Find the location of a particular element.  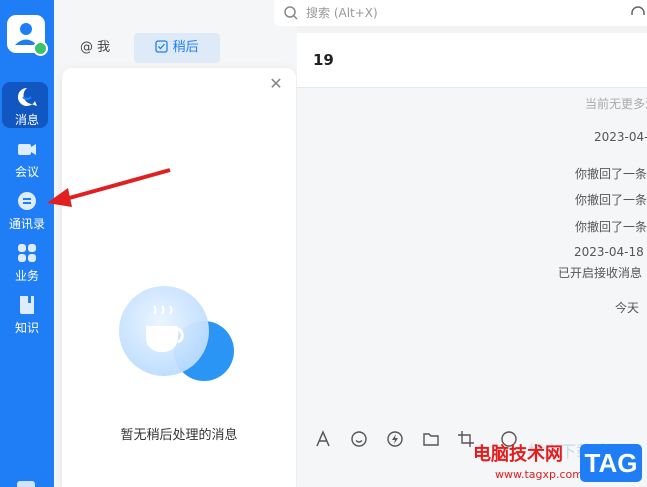

user-avatar is located at coordinates (27, 35).